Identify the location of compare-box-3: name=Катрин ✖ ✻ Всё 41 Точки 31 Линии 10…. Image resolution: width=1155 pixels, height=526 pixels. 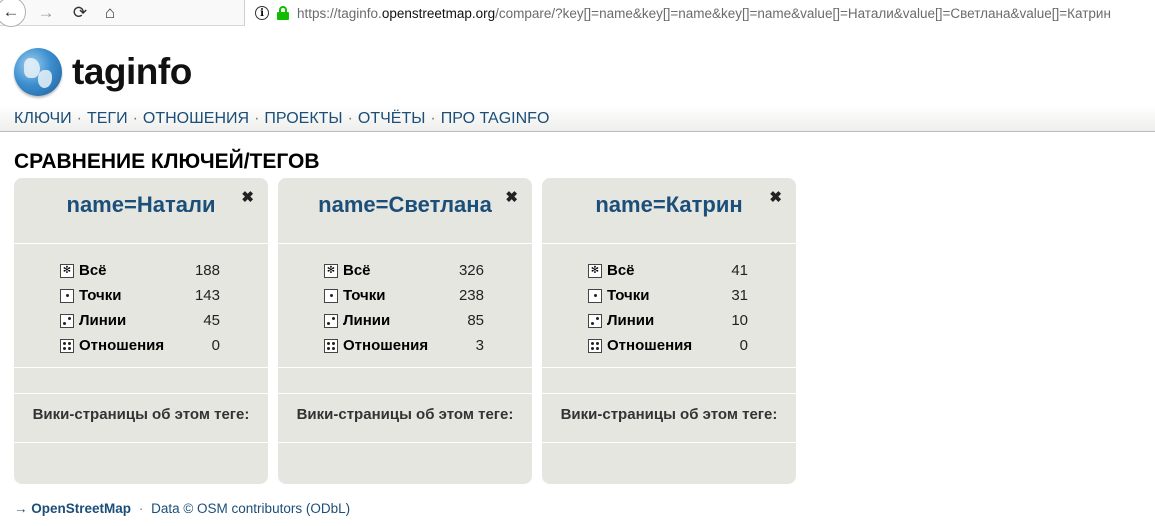
(669, 331).